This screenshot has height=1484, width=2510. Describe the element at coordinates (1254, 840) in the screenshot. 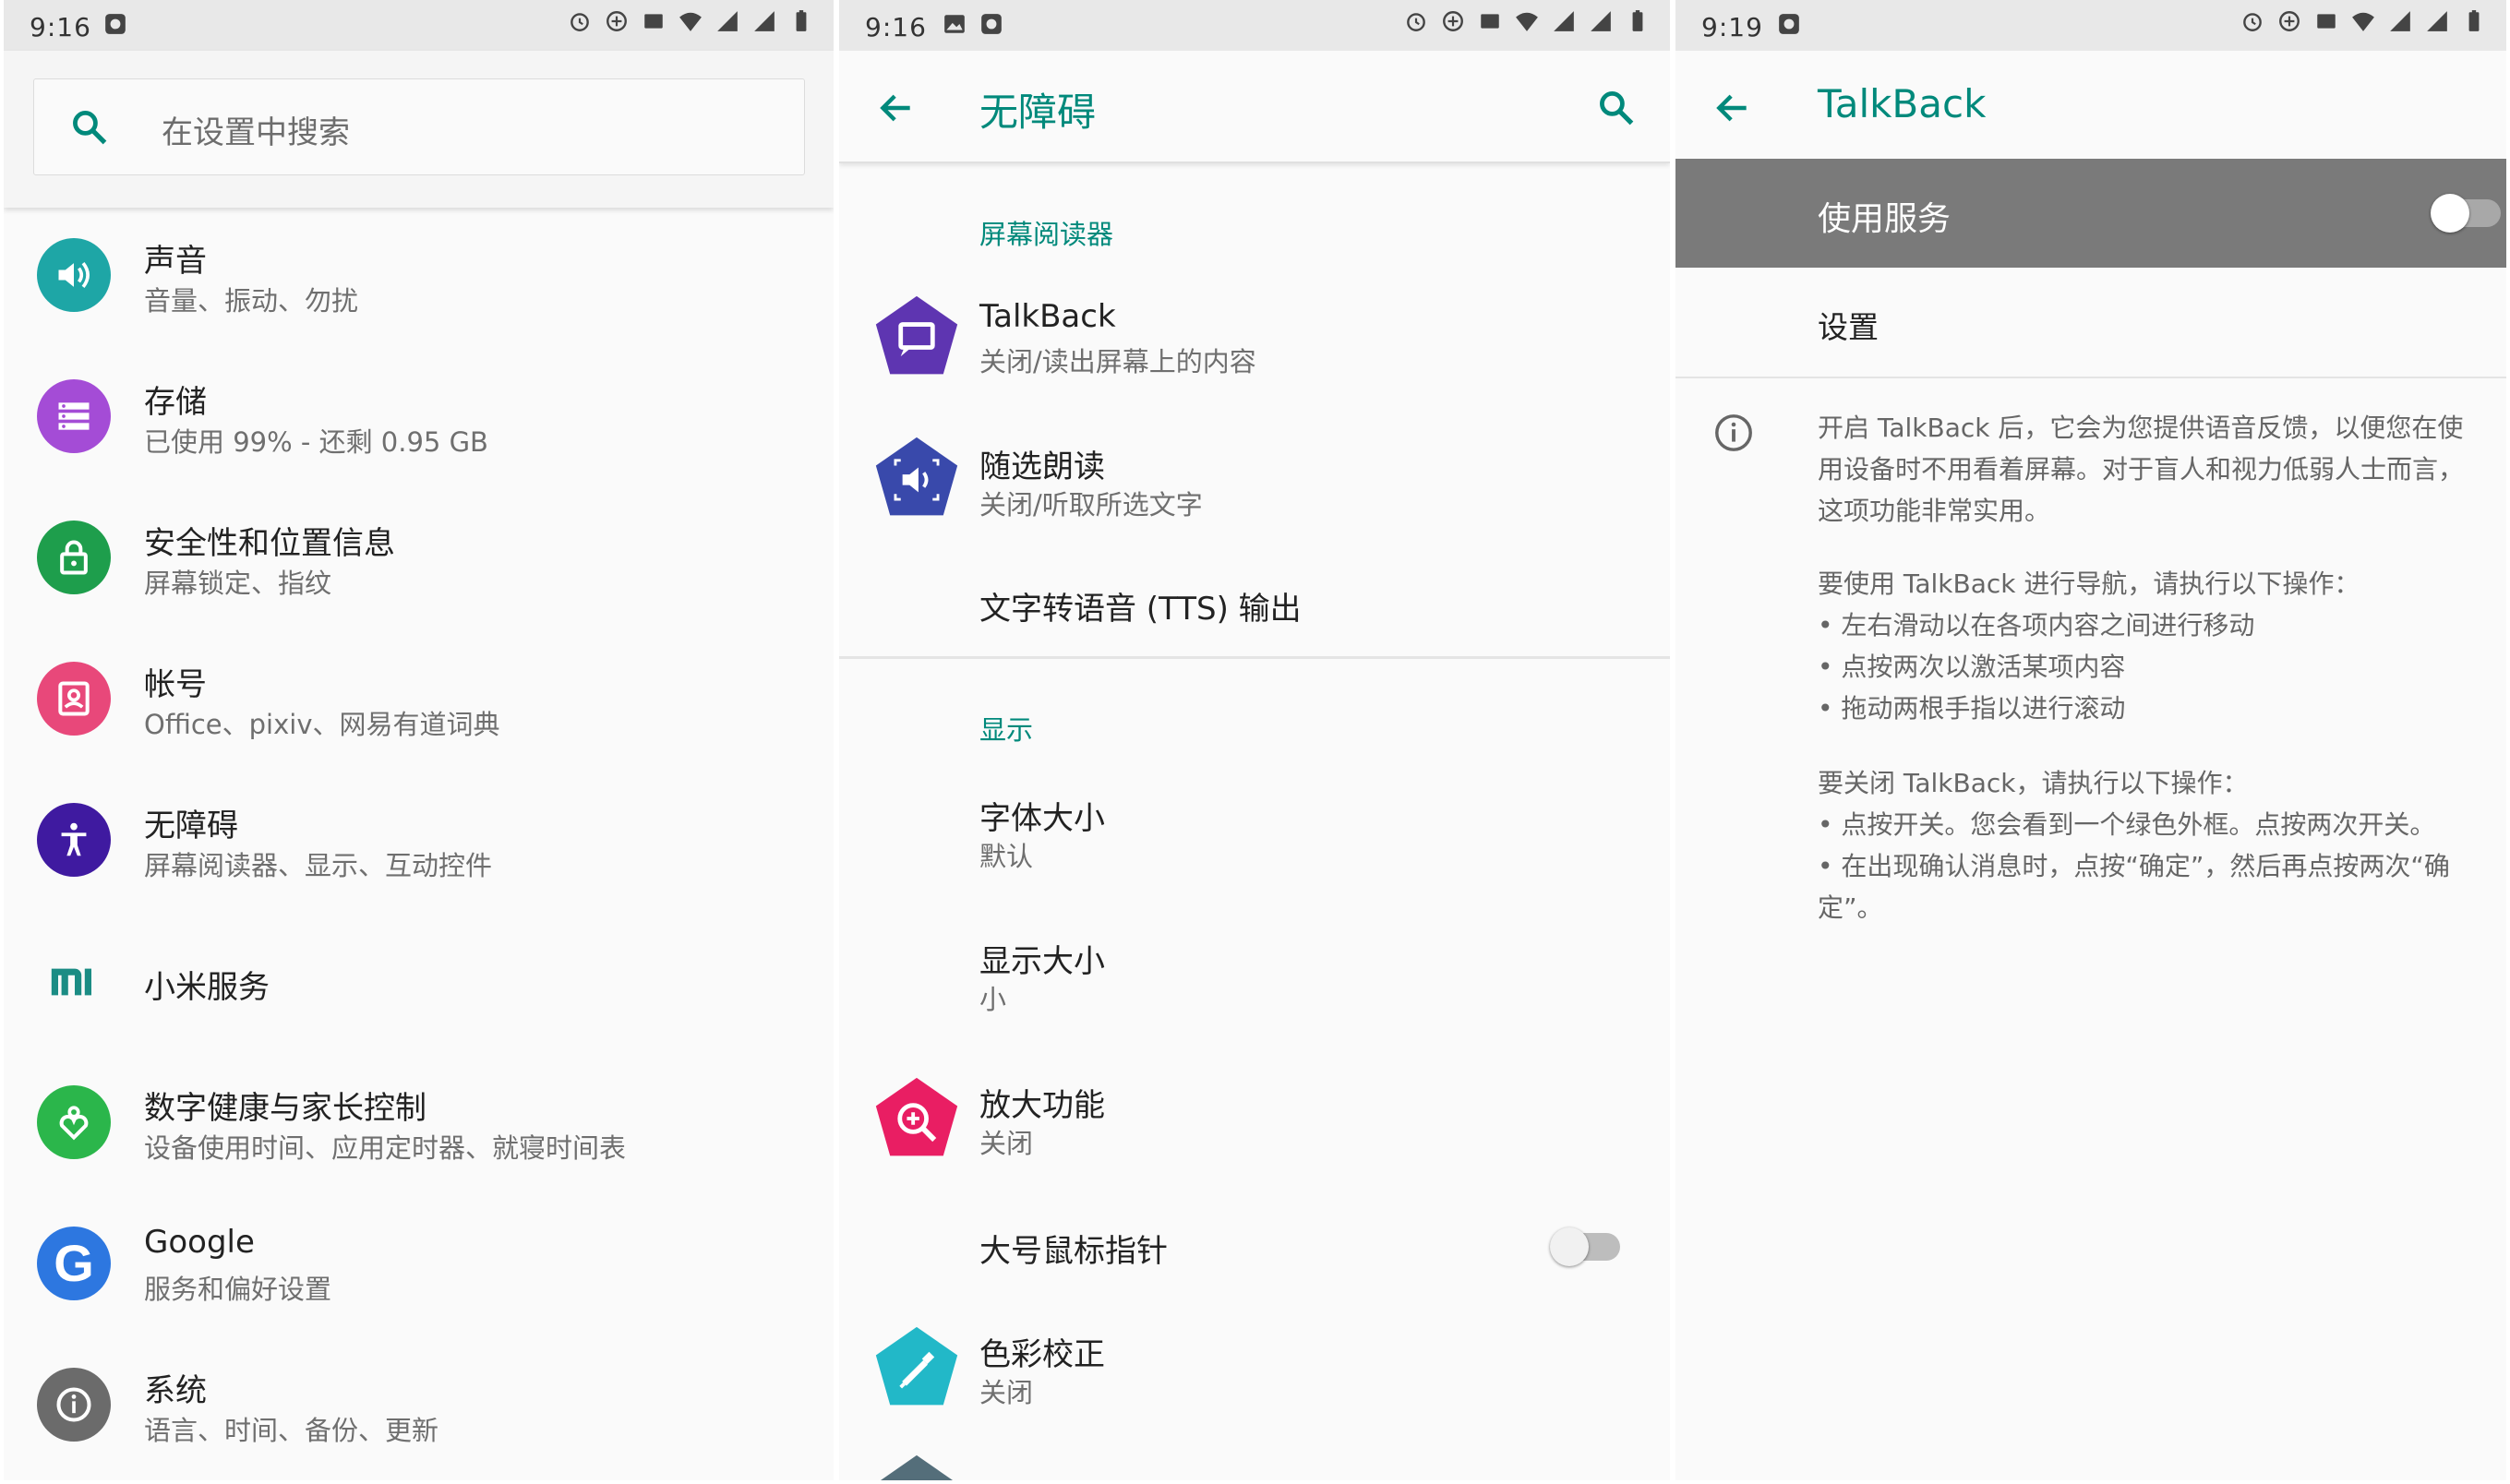

I see `list-item-font-size: 字体大小 默认` at that location.